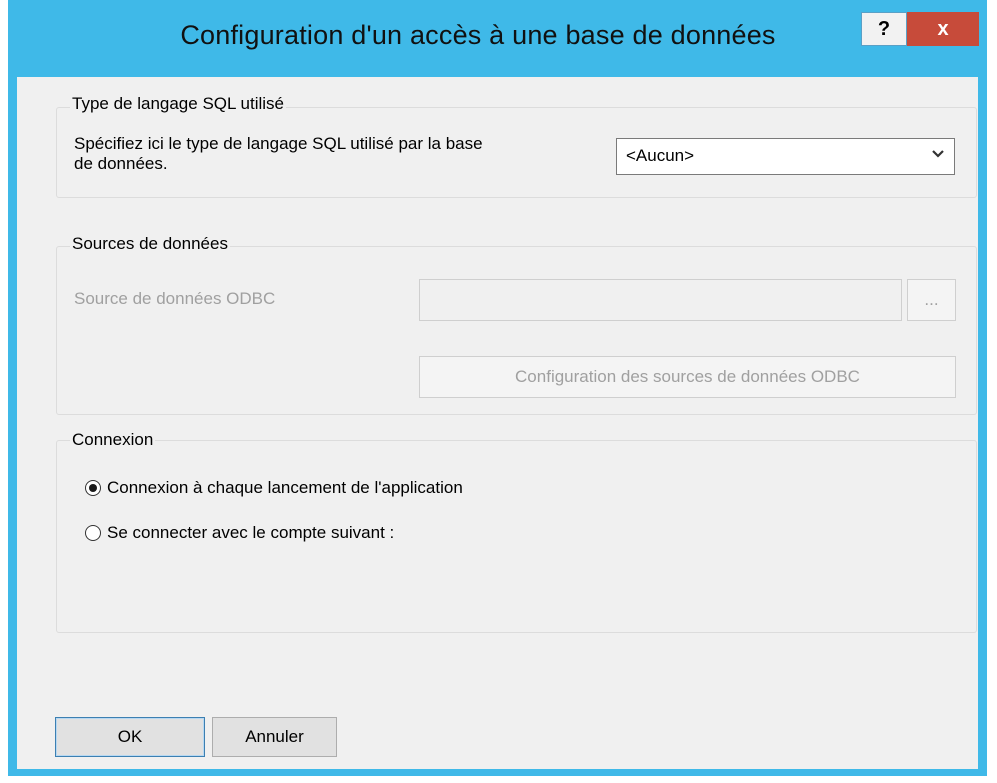 The width and height of the screenshot is (997, 783). Describe the element at coordinates (121, 163) in the screenshot. I see `sql-language-description-line2: de données.` at that location.